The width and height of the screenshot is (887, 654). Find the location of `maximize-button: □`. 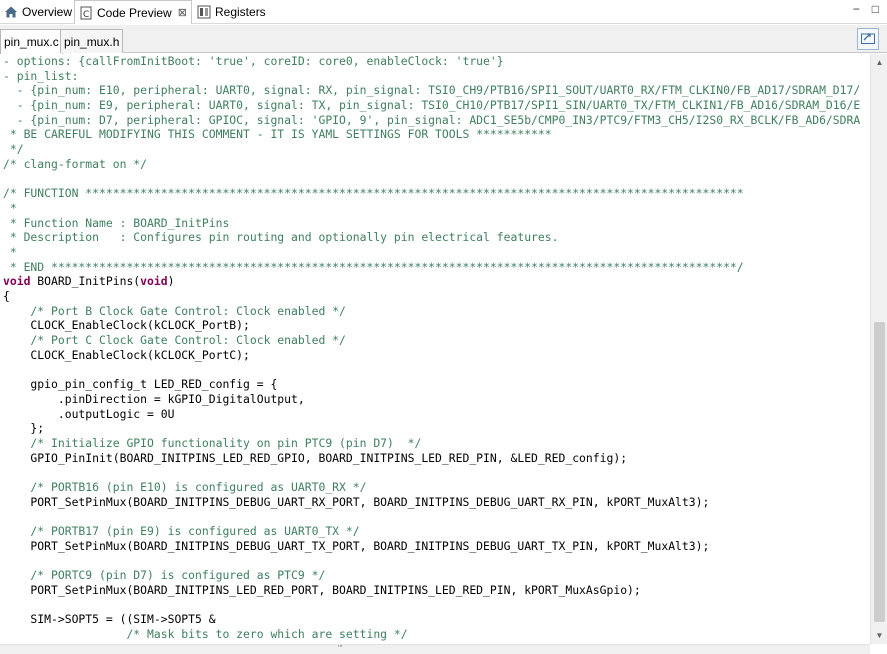

maximize-button: □ is located at coordinates (875, 9).